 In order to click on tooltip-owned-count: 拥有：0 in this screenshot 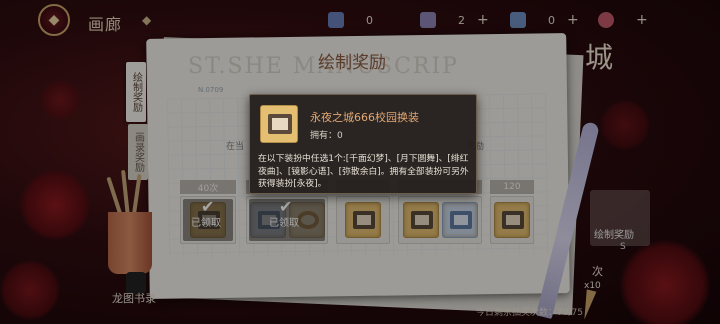, I will do `click(326, 136)`.